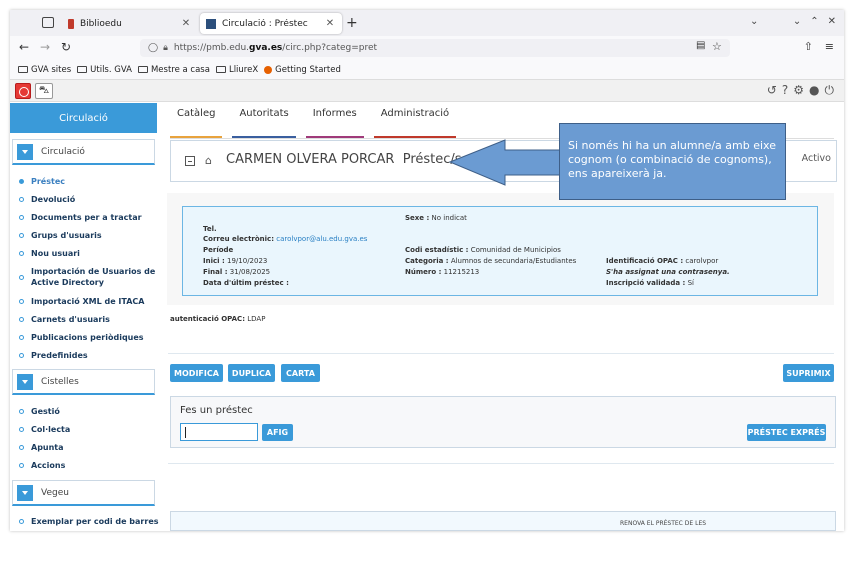 The height and width of the screenshot is (586, 854). I want to click on sidebar-item-carnets: Carnets d'usuaris, so click(89, 319).